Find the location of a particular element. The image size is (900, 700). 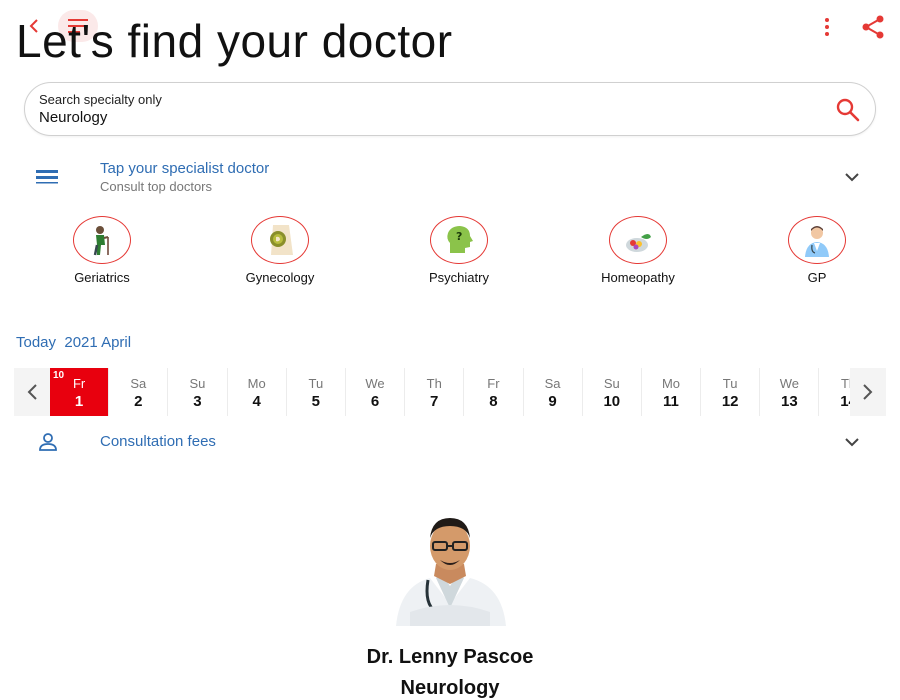

calendar-heading: Today 2021 April is located at coordinates (73, 342).